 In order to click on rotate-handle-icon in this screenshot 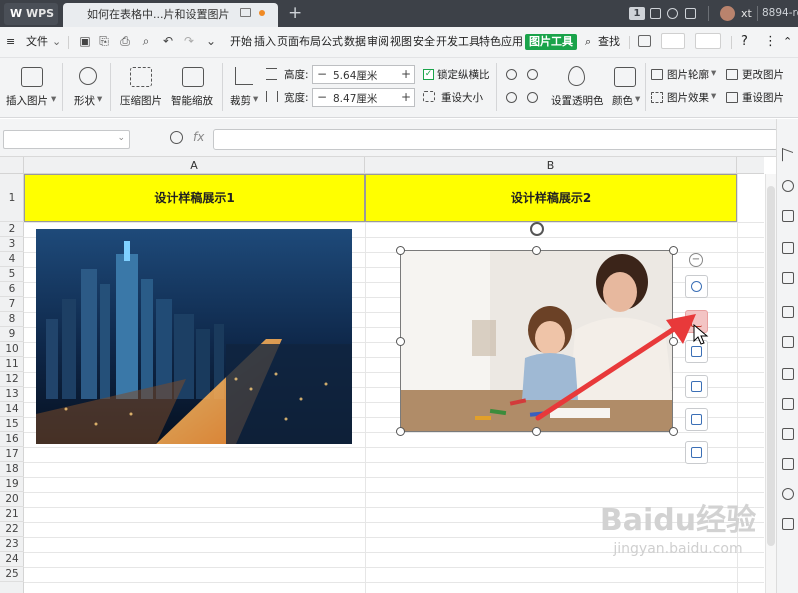, I will do `click(537, 229)`.